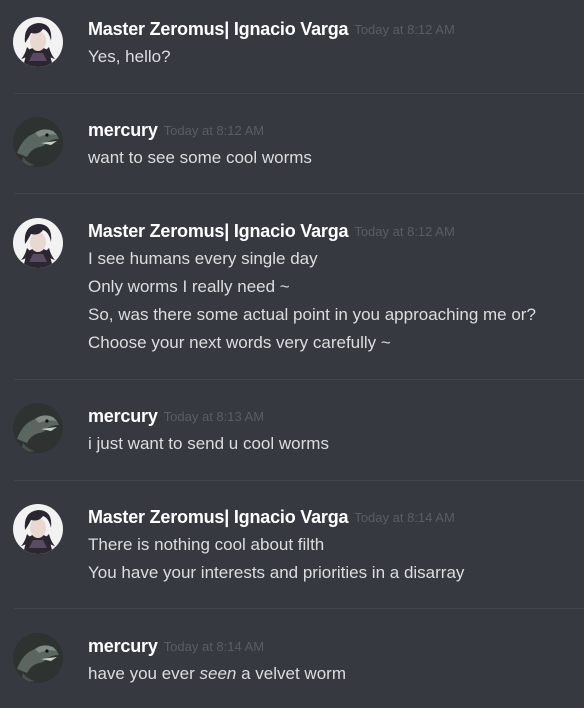 This screenshot has width=584, height=708. I want to click on message-line: Choose your next words very carefully ~, so click(239, 342).